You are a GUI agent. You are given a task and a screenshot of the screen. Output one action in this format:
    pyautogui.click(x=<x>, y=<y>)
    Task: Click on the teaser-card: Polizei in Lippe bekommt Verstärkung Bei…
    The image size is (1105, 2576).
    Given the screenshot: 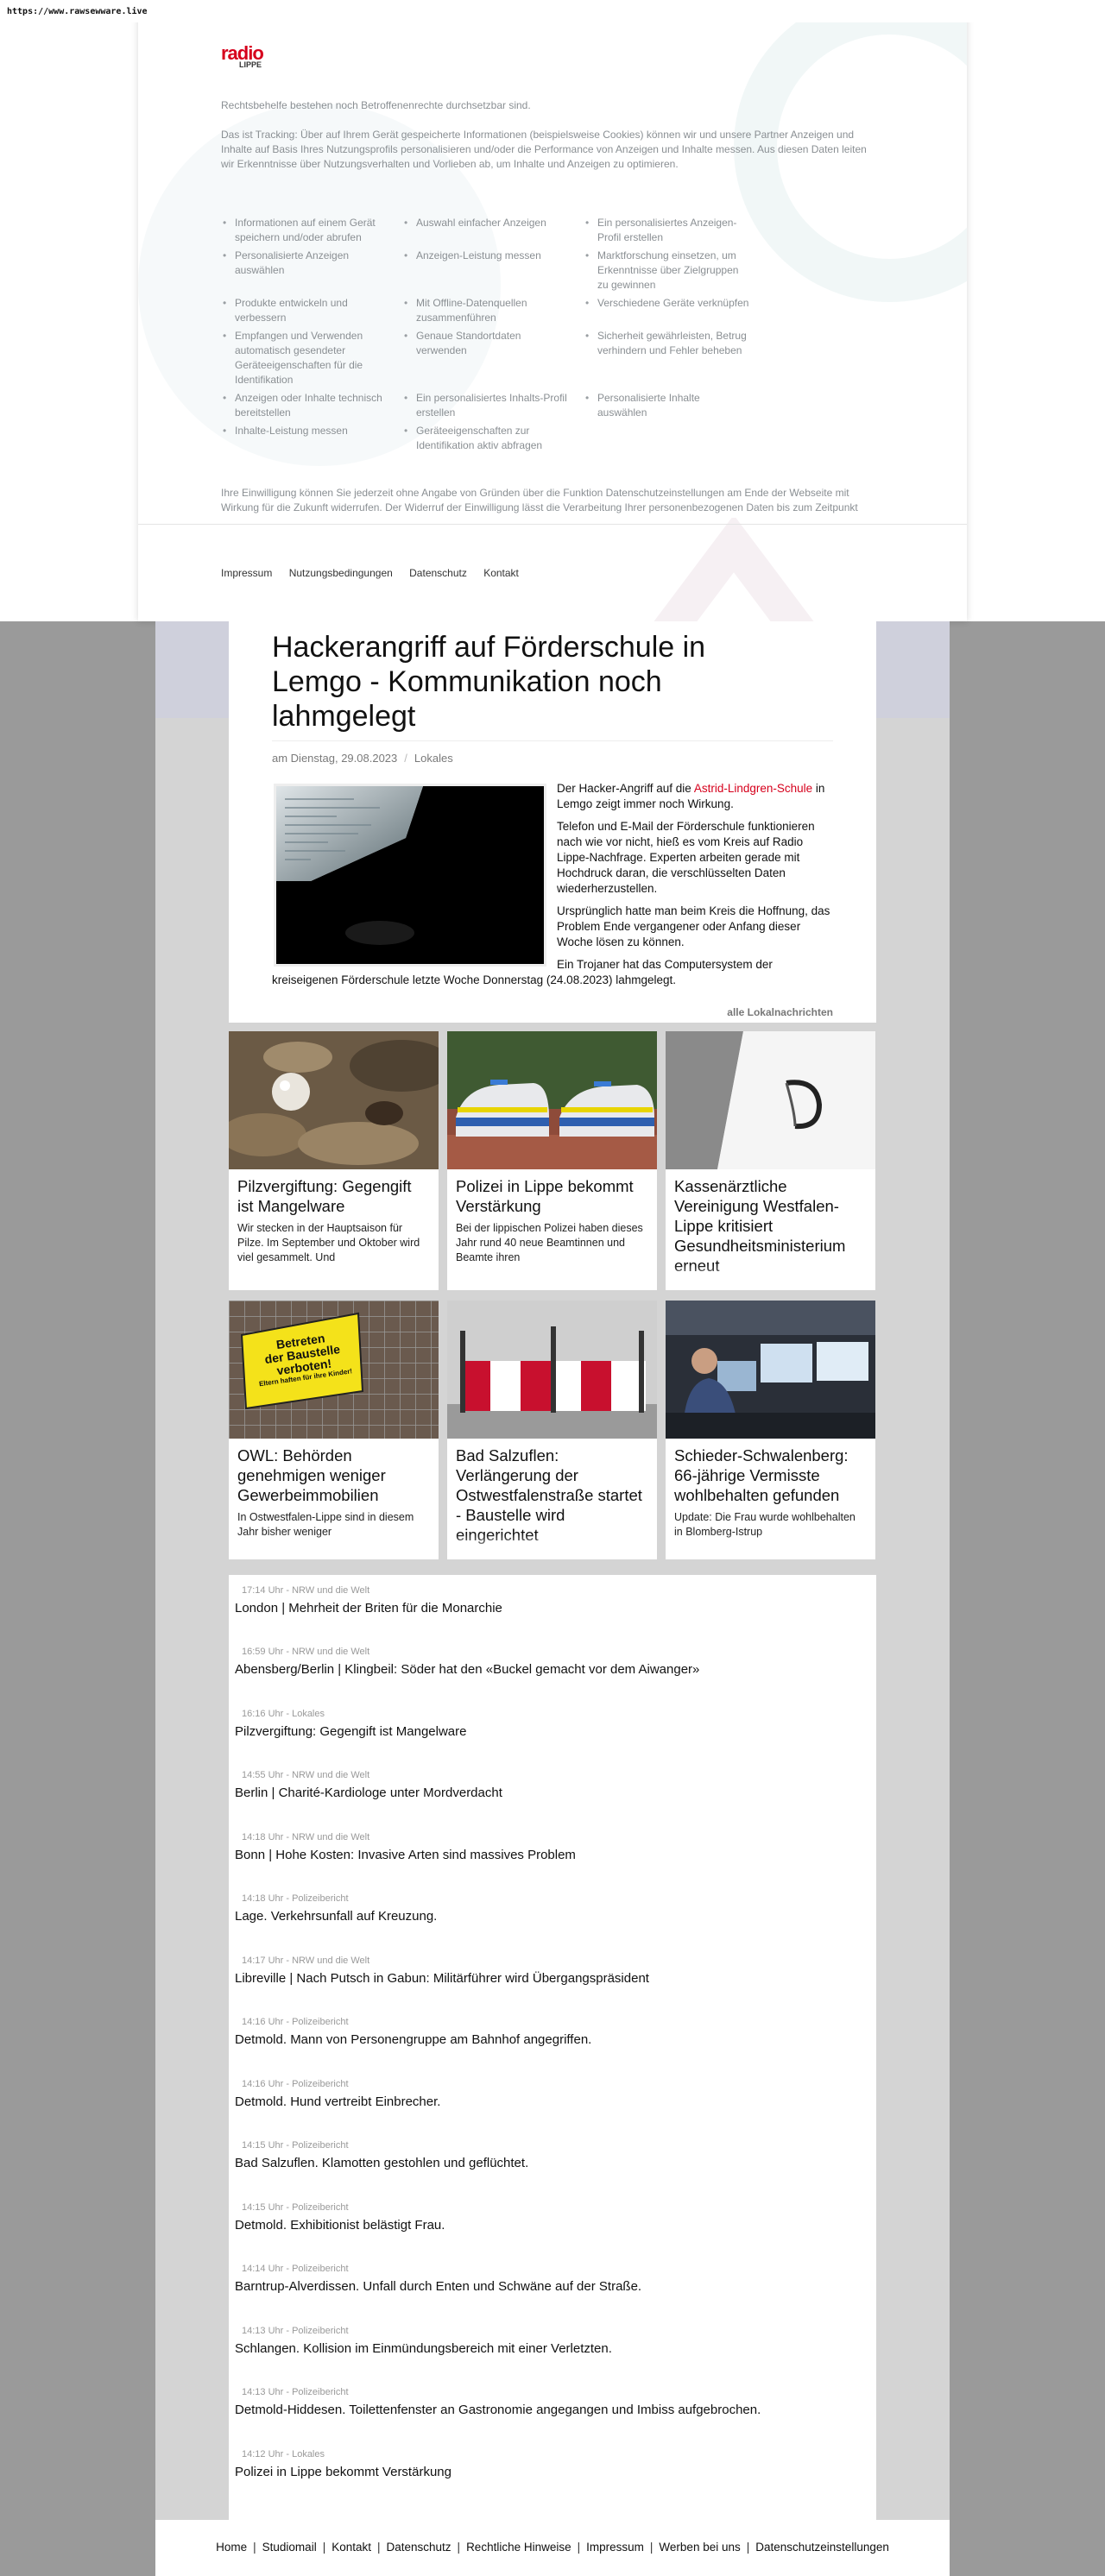 What is the action you would take?
    pyautogui.click(x=552, y=1160)
    